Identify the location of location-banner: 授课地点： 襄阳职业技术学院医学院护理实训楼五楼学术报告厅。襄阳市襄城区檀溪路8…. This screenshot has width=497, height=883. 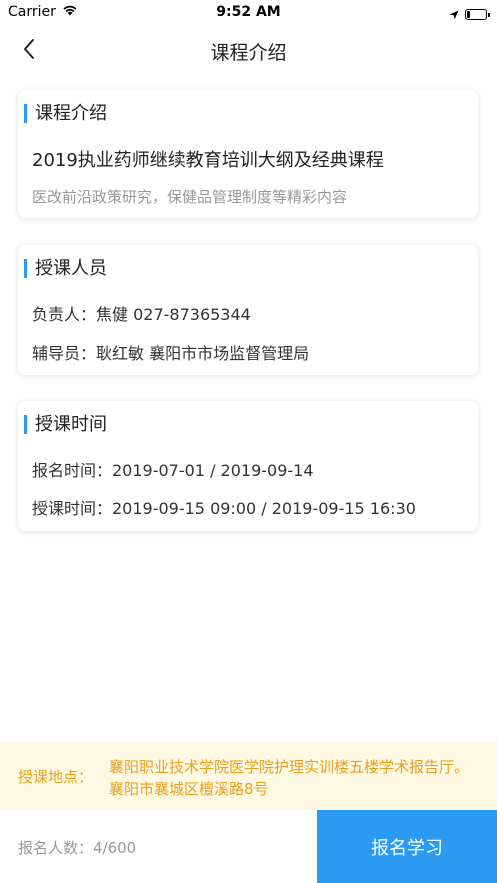
(248, 775).